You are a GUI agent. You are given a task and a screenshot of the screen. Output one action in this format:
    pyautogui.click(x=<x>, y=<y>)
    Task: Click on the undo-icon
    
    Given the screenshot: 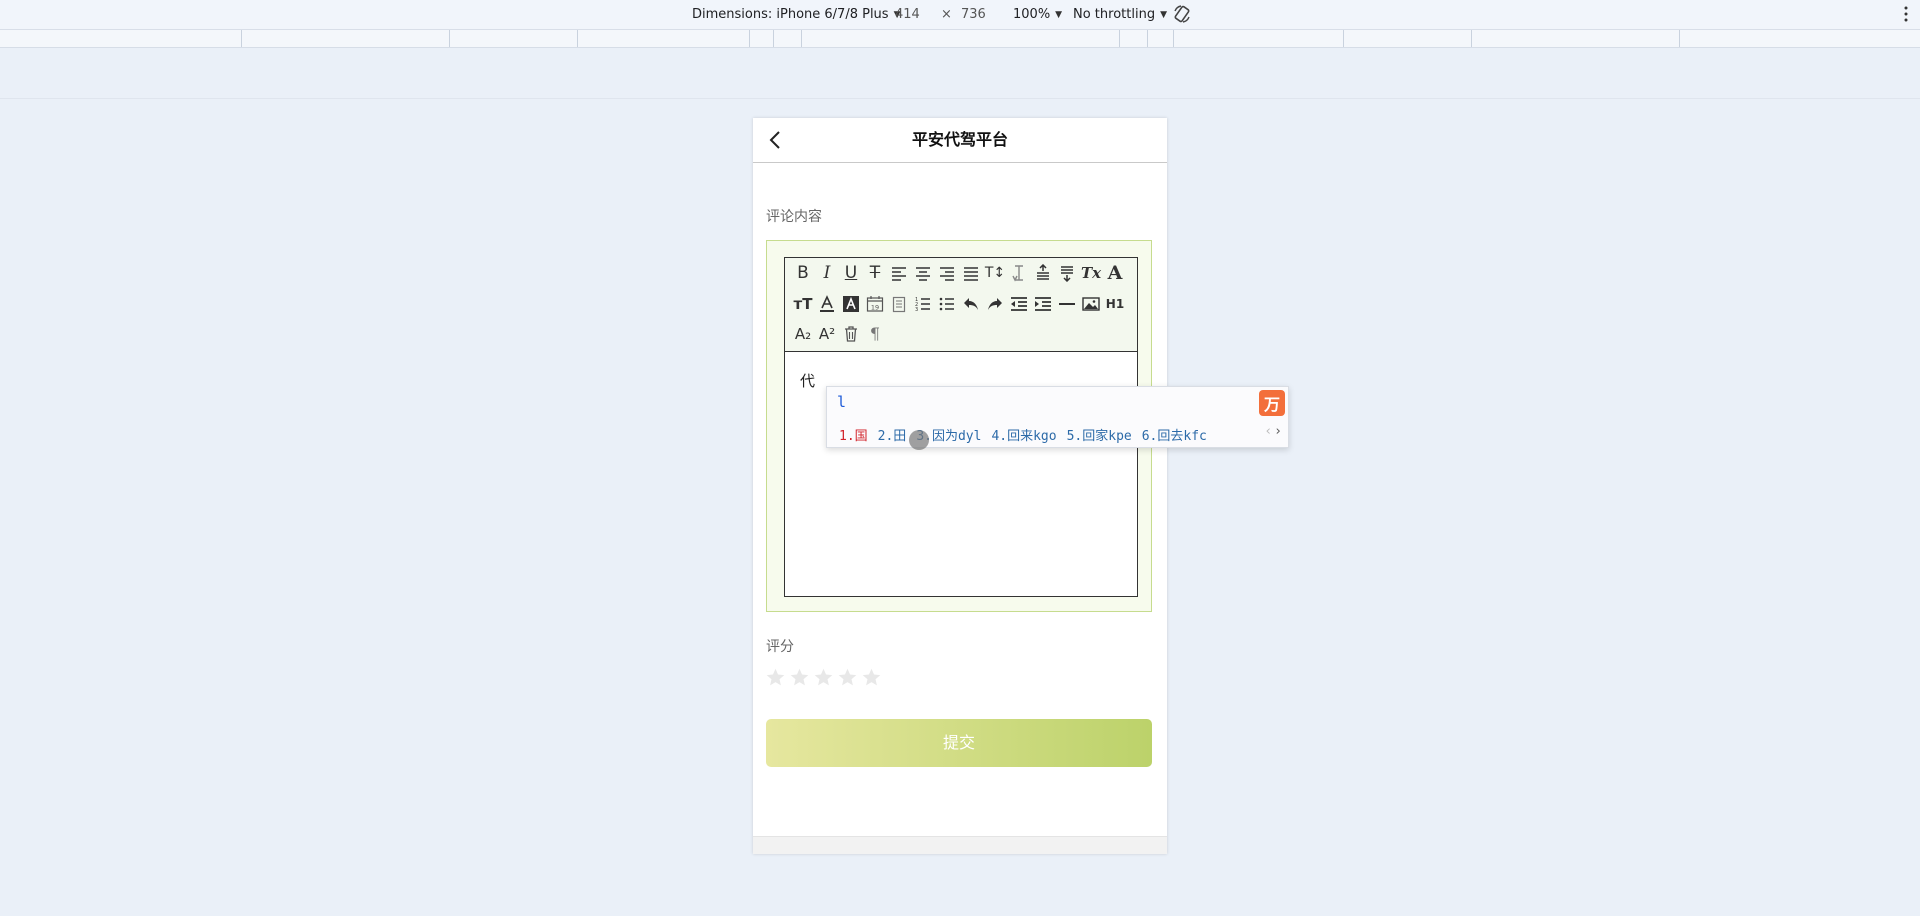 What is the action you would take?
    pyautogui.click(x=971, y=304)
    